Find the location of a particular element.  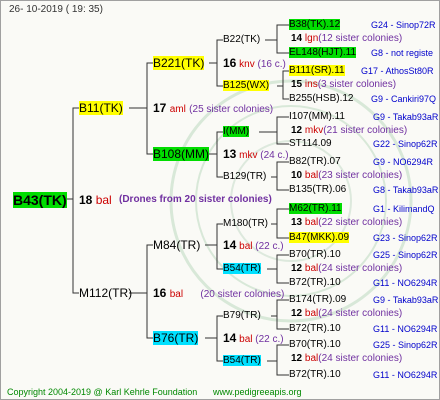

g4-b255-node: B255(HSB).12 is located at coordinates (321, 99).